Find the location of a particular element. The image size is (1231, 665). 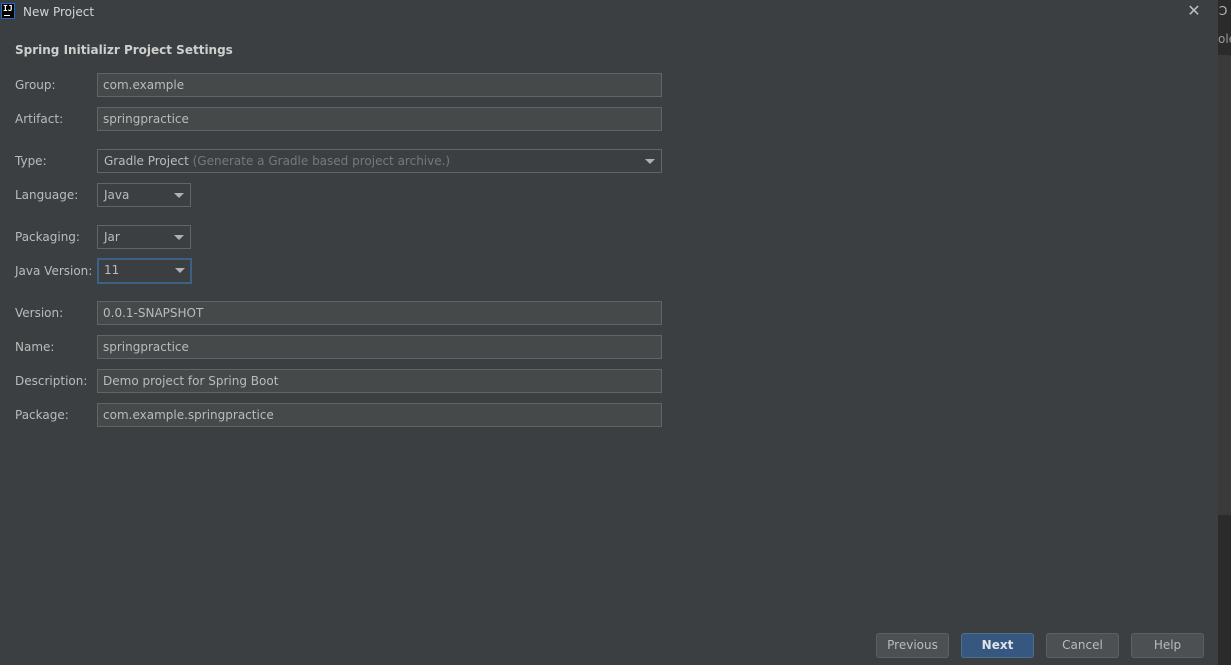

background-window-edge: Ↄ ole is located at coordinates (1224, 332).